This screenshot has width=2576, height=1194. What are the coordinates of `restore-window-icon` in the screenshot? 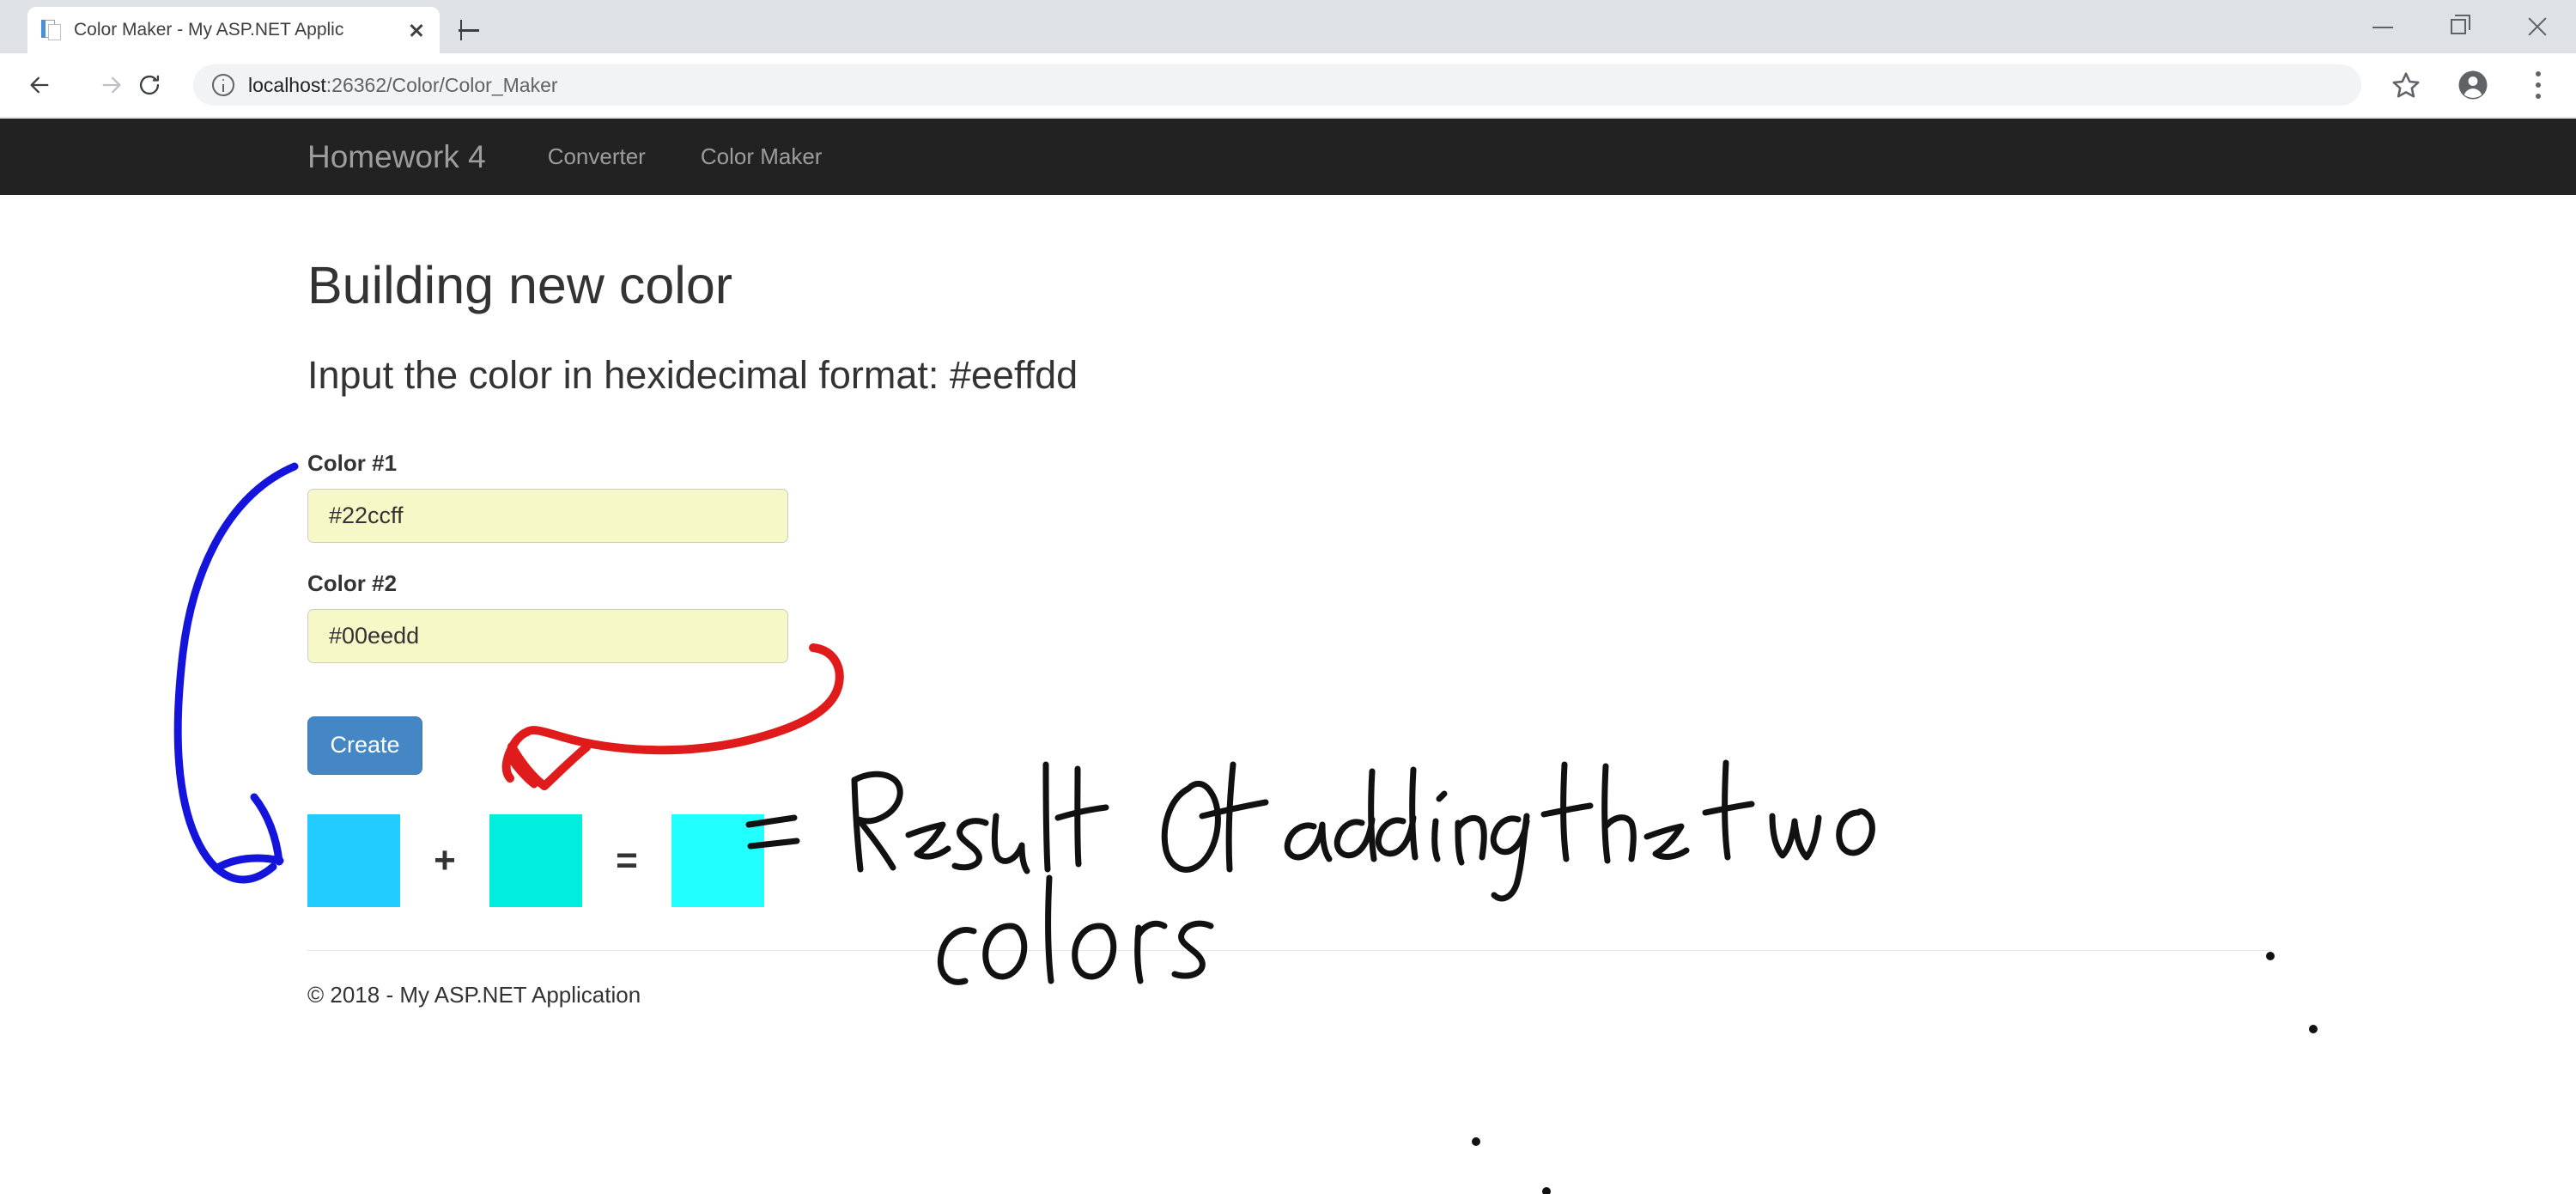 It's located at (2460, 26).